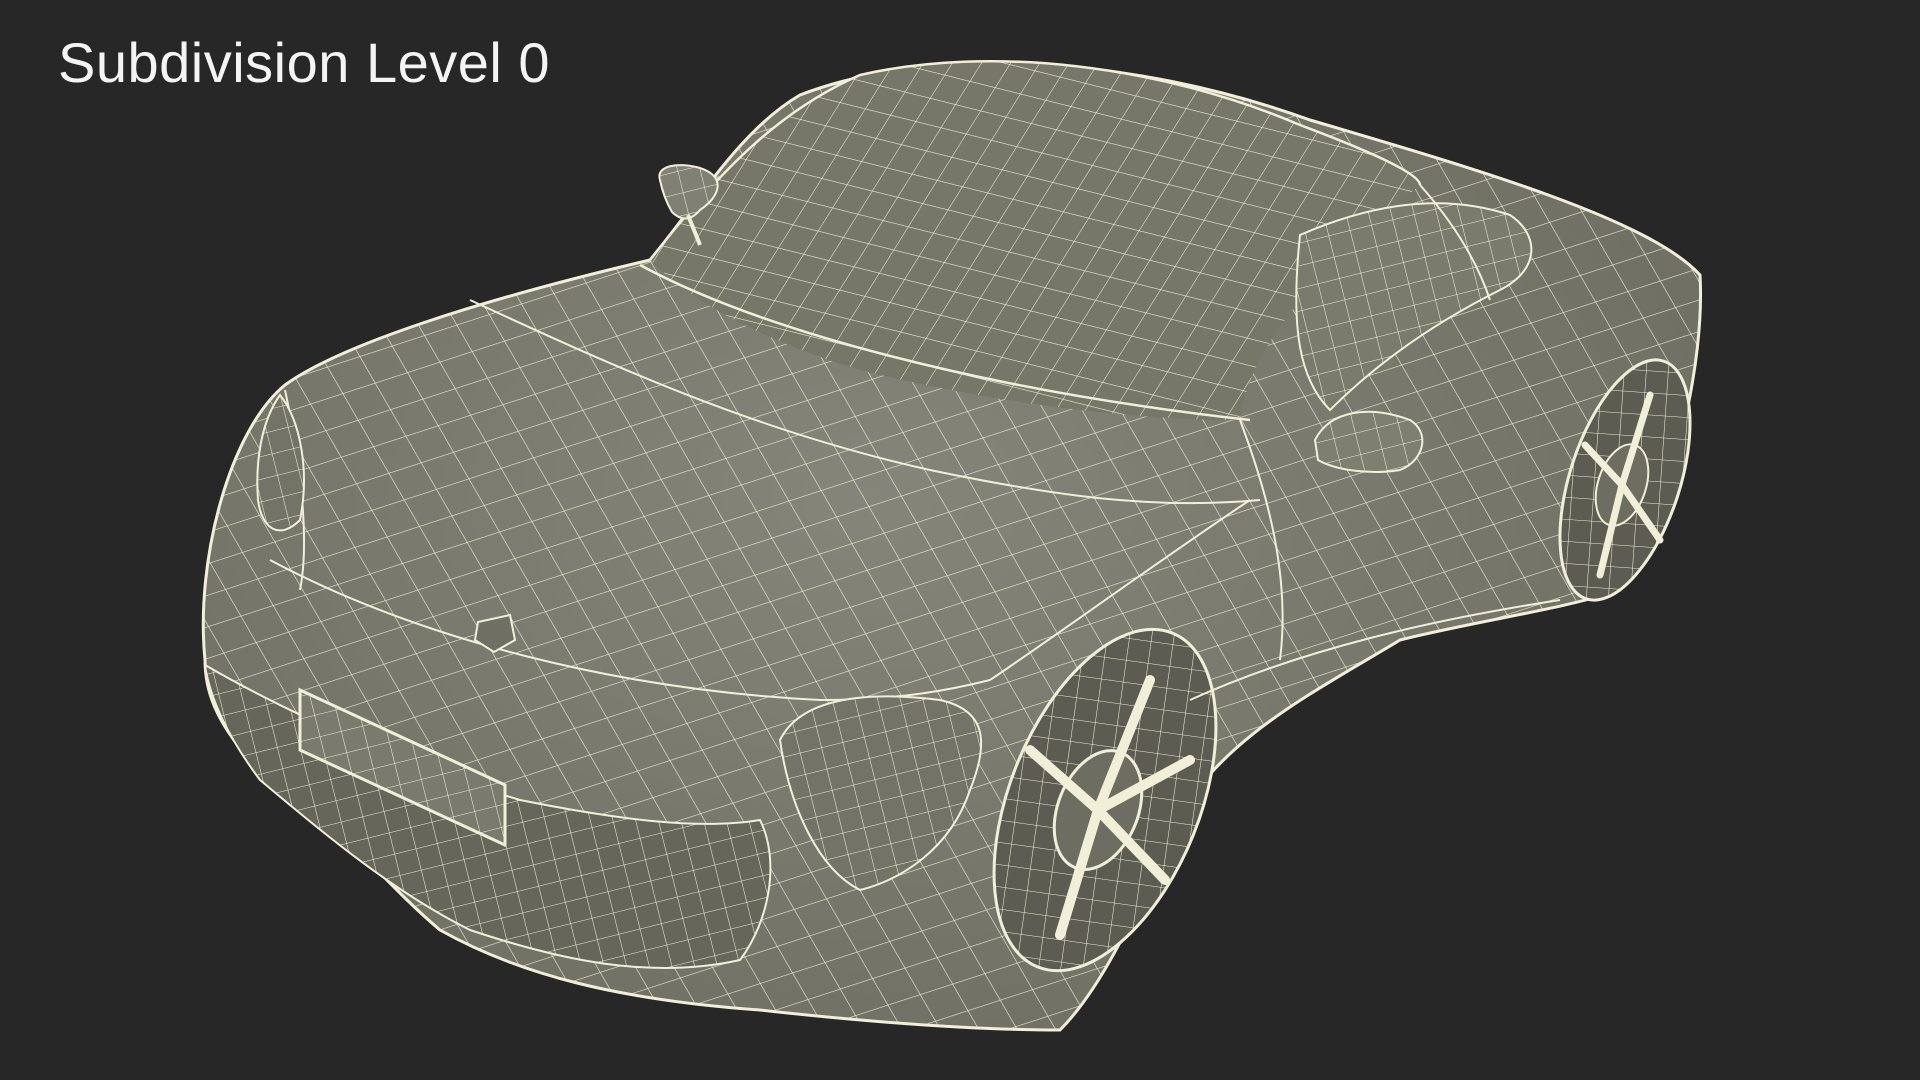 The width and height of the screenshot is (1920, 1080). I want to click on right-mirror, so click(1368, 441).